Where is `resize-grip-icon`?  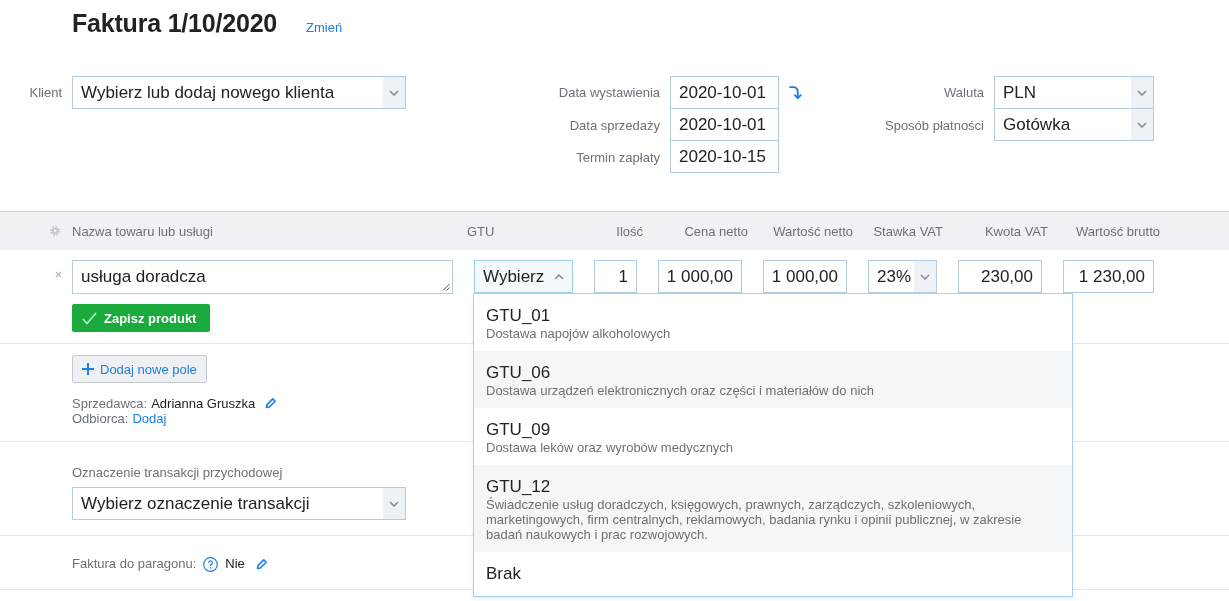 resize-grip-icon is located at coordinates (446, 287).